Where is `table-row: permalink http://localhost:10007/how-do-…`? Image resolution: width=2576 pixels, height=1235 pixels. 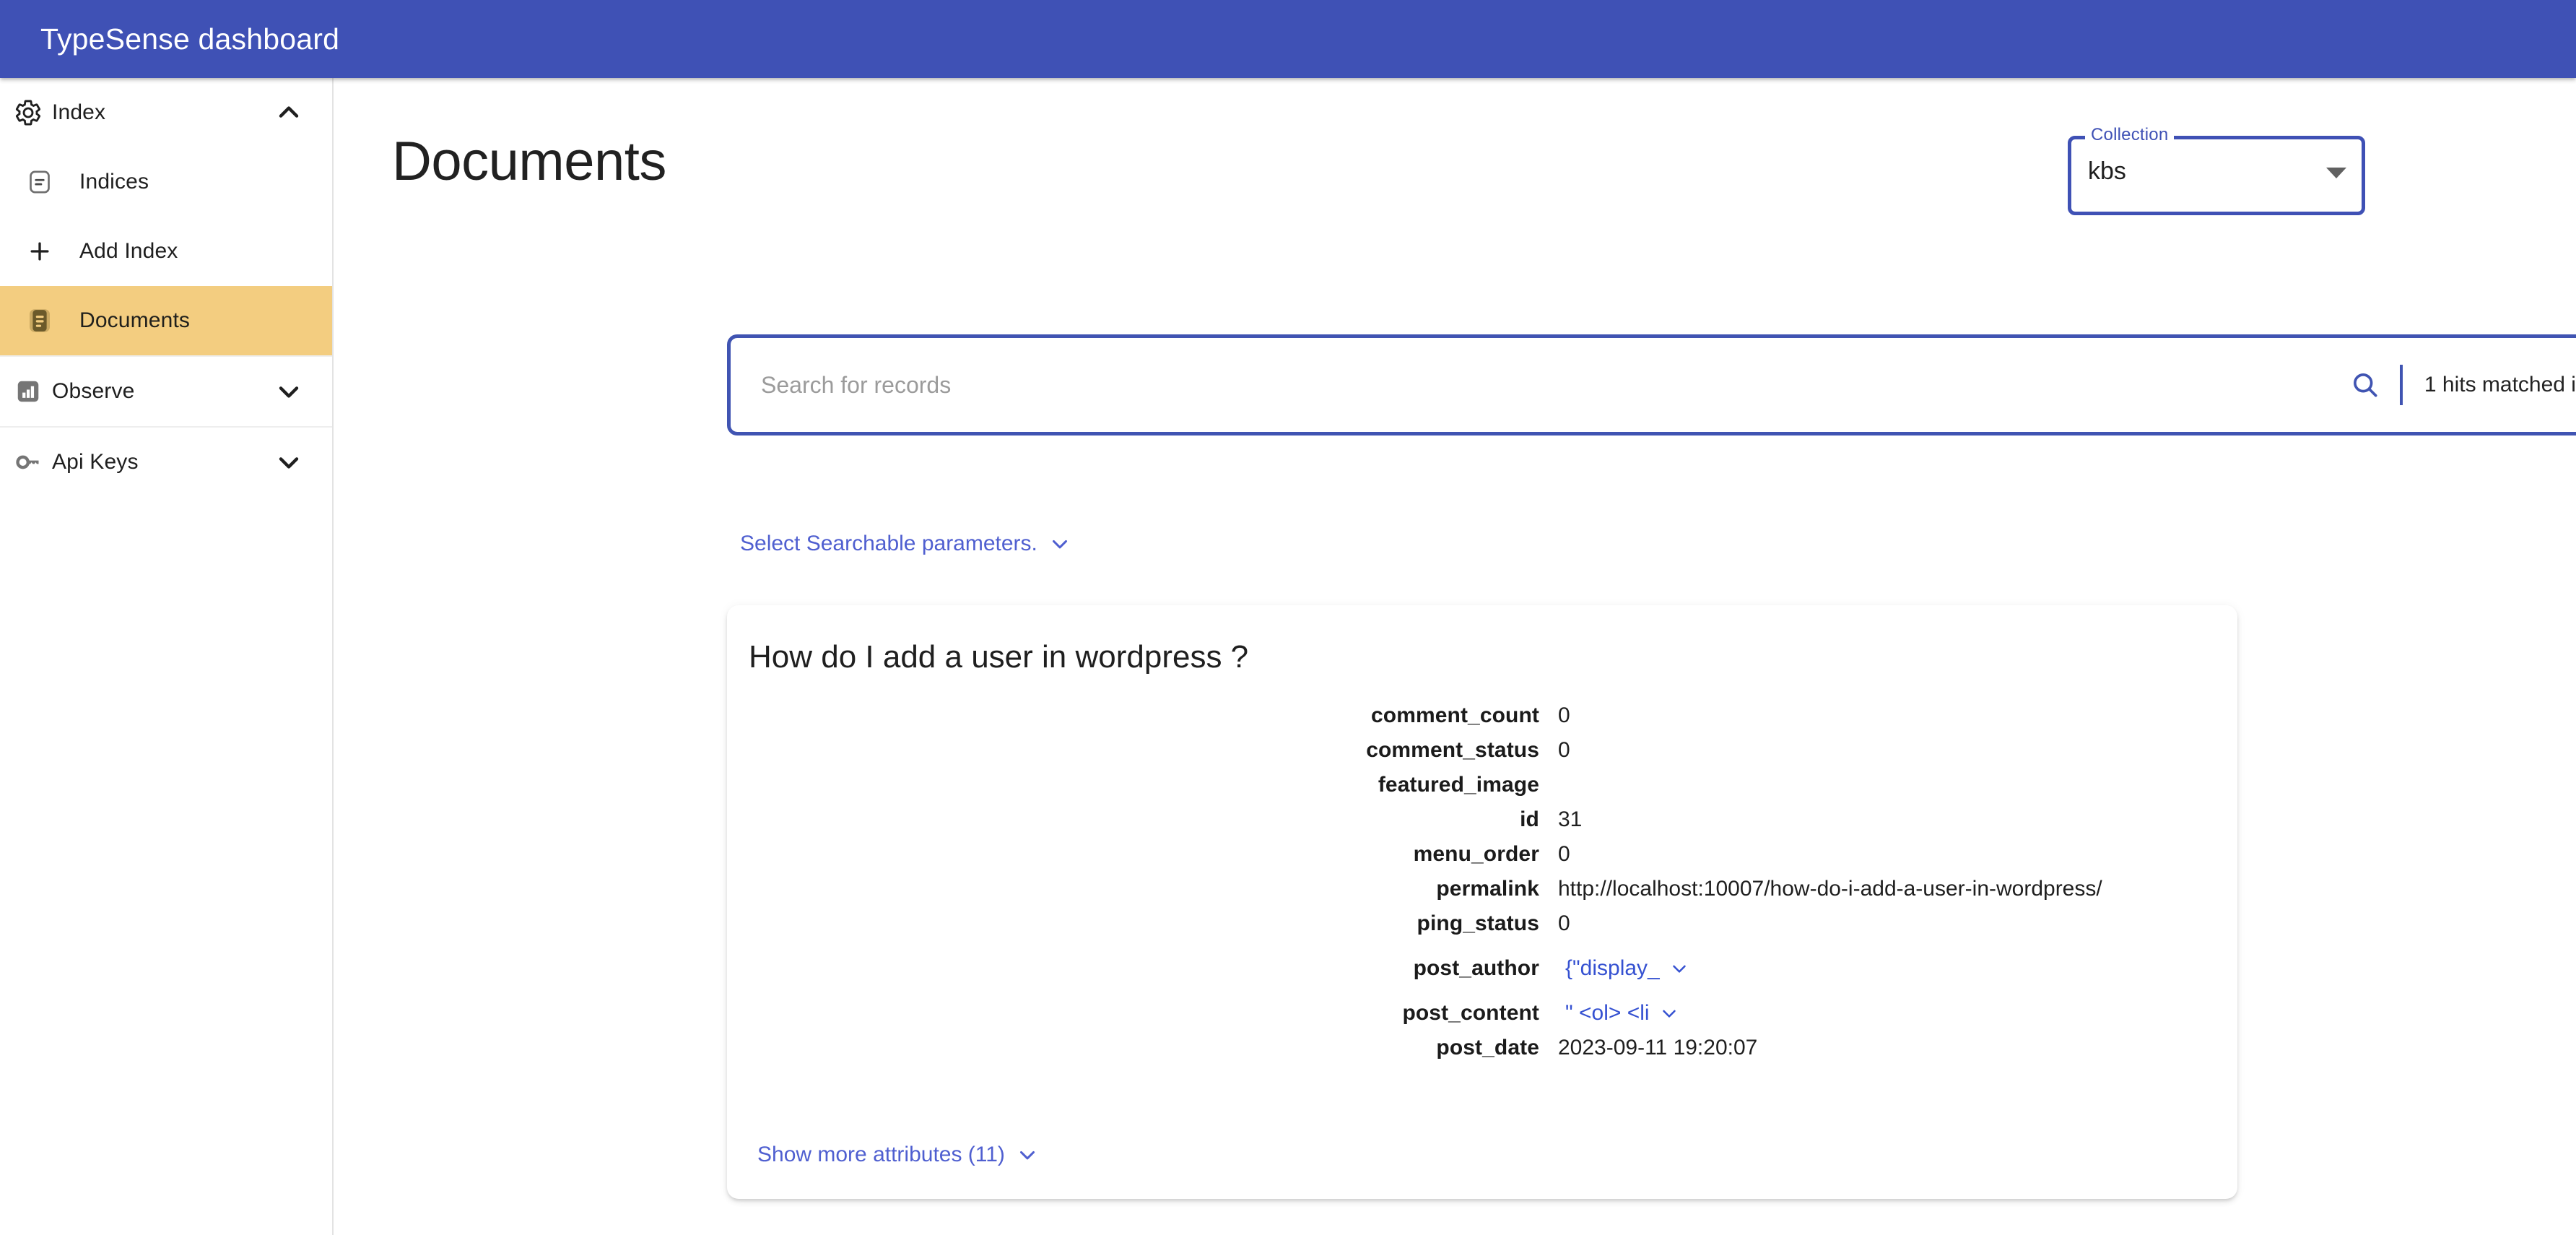 table-row: permalink http://localhost:10007/how-do-… is located at coordinates (1482, 894).